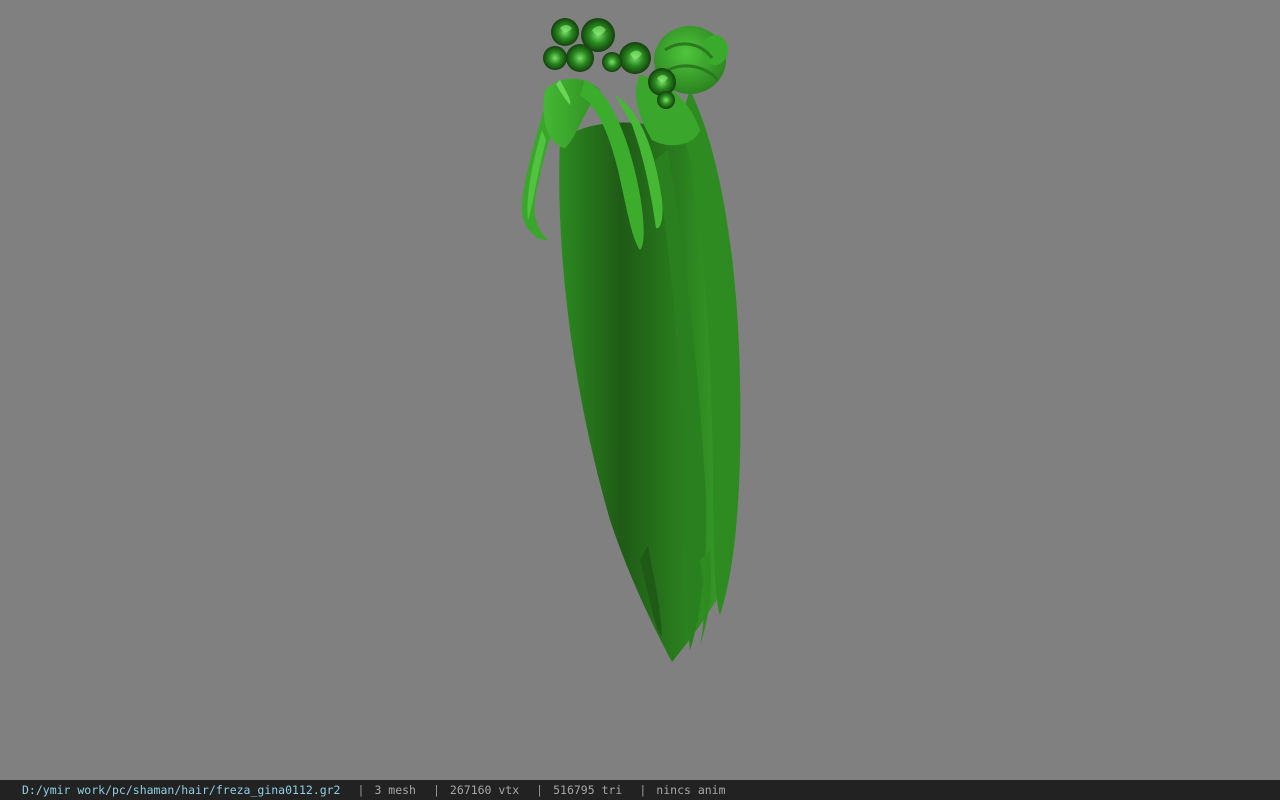  Describe the element at coordinates (691, 790) in the screenshot. I see `anim-status-label: nincs anim` at that location.